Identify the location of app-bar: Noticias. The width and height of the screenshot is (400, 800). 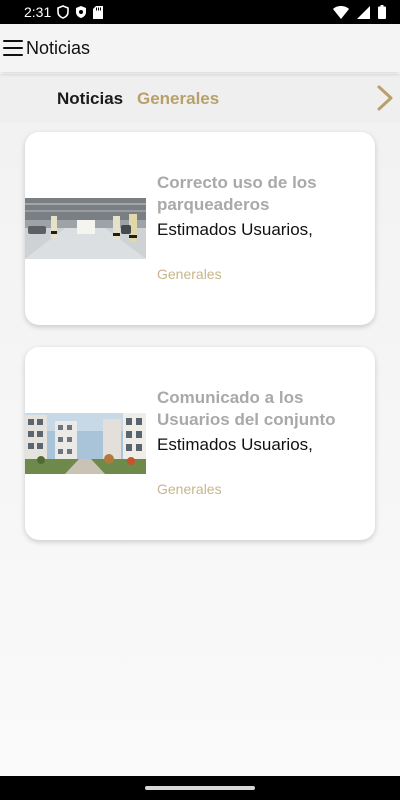
(200, 48).